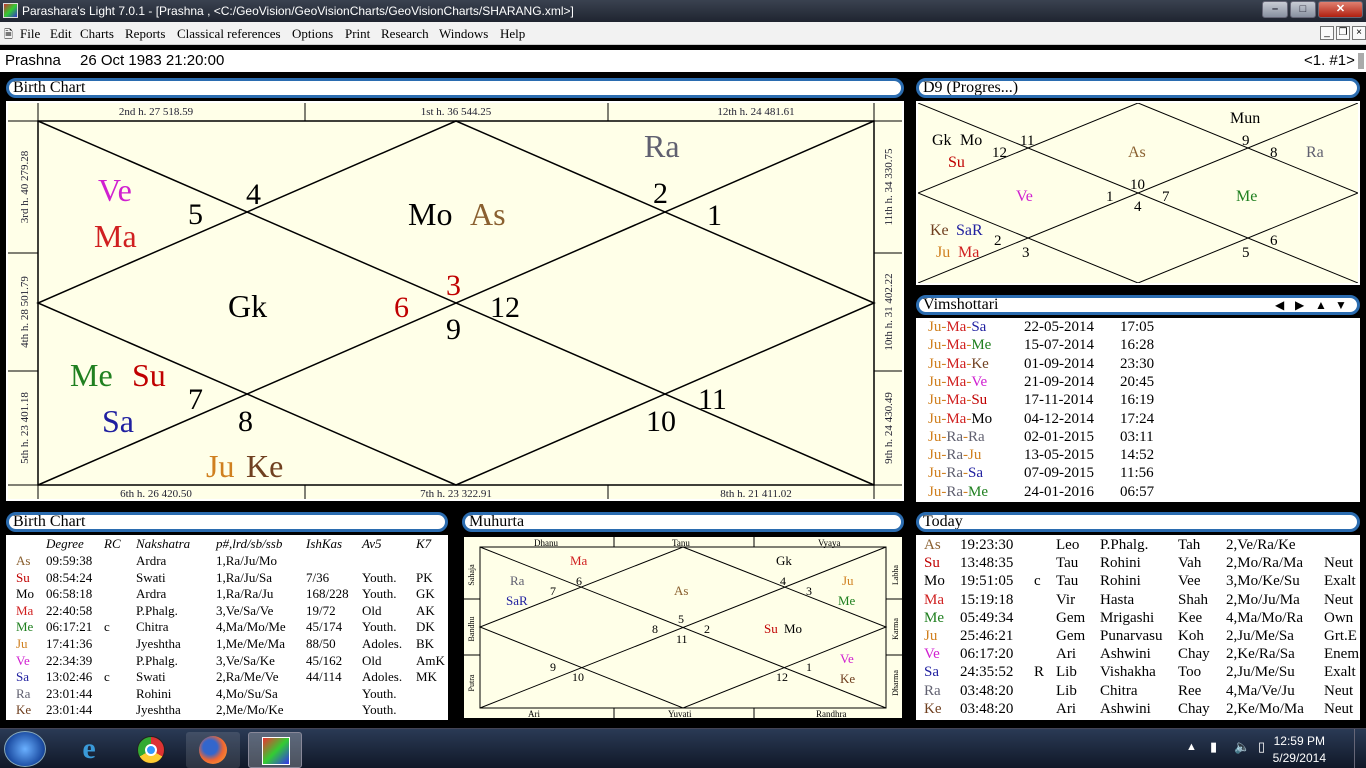 Image resolution: width=1366 pixels, height=768 pixels. I want to click on planet-ascendant: As, so click(488, 214).